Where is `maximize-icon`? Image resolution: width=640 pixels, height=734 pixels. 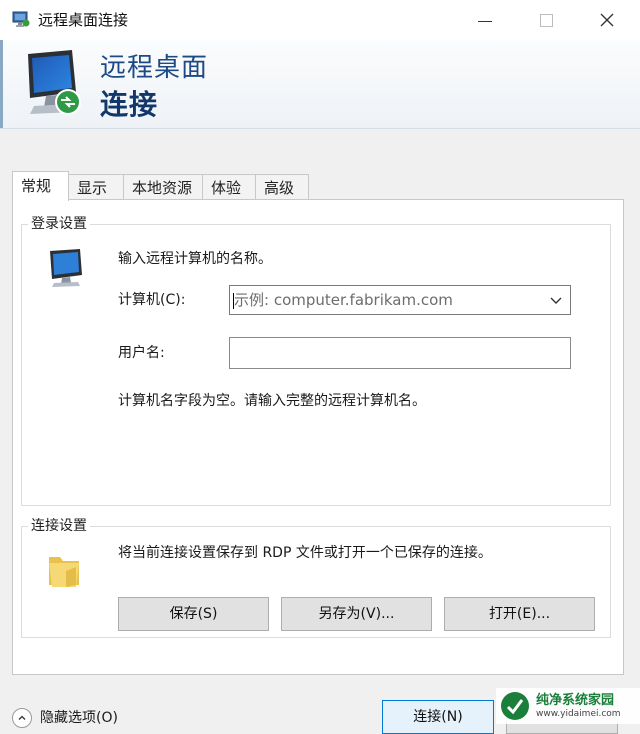 maximize-icon is located at coordinates (546, 20).